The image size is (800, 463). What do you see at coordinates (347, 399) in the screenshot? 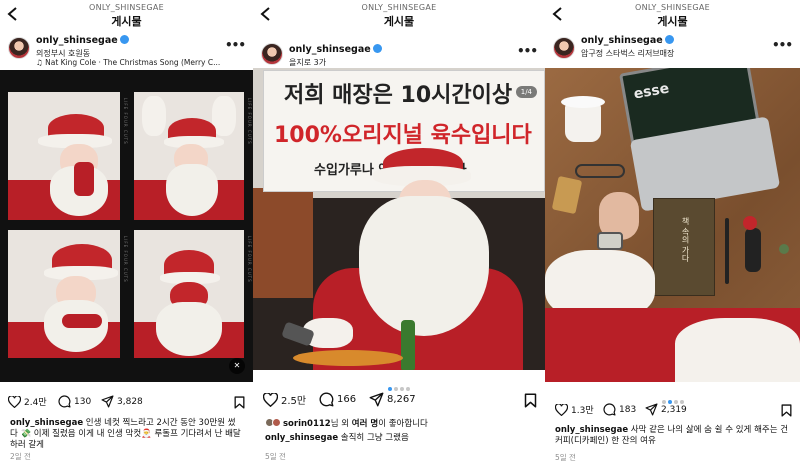
I see `comment-count: 166` at bounding box center [347, 399].